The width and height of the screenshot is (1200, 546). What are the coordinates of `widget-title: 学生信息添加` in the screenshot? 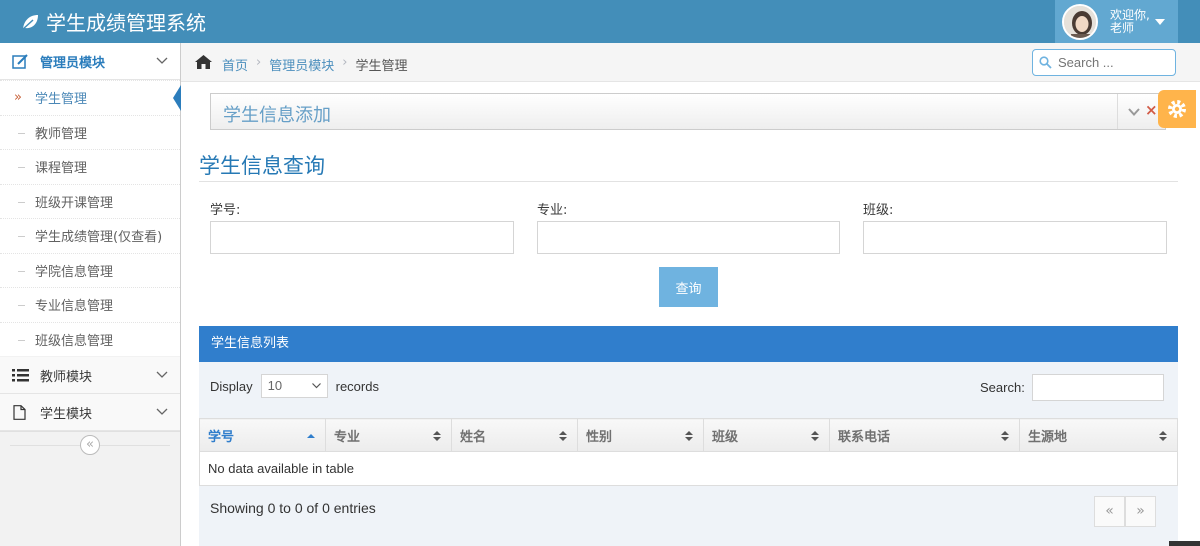 It's located at (277, 114).